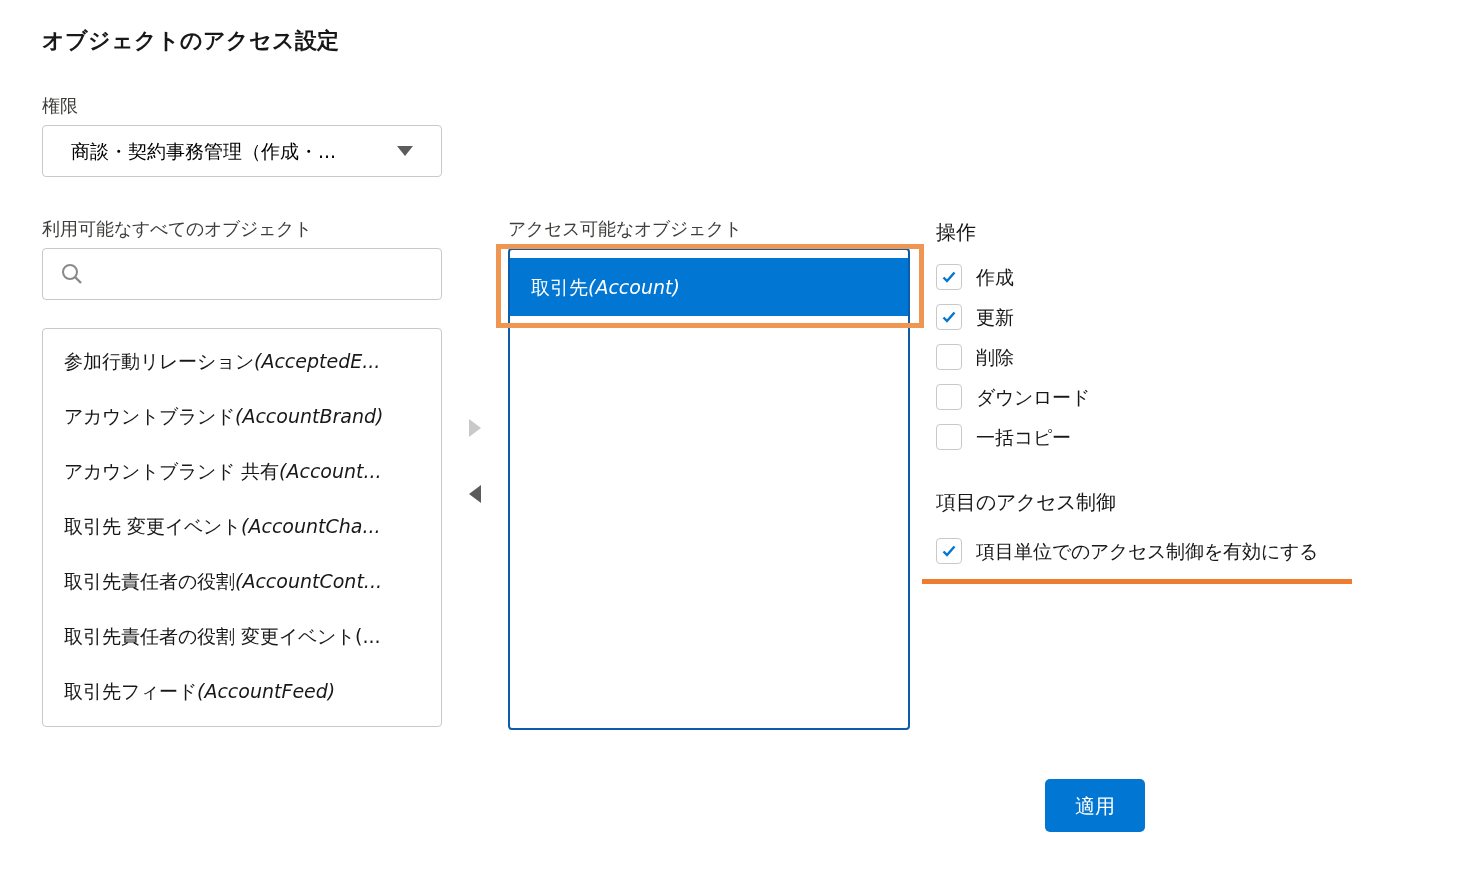 The image size is (1472, 892). Describe the element at coordinates (242, 691) in the screenshot. I see `list-item: 取引先フィード(AccountFeed)` at that location.